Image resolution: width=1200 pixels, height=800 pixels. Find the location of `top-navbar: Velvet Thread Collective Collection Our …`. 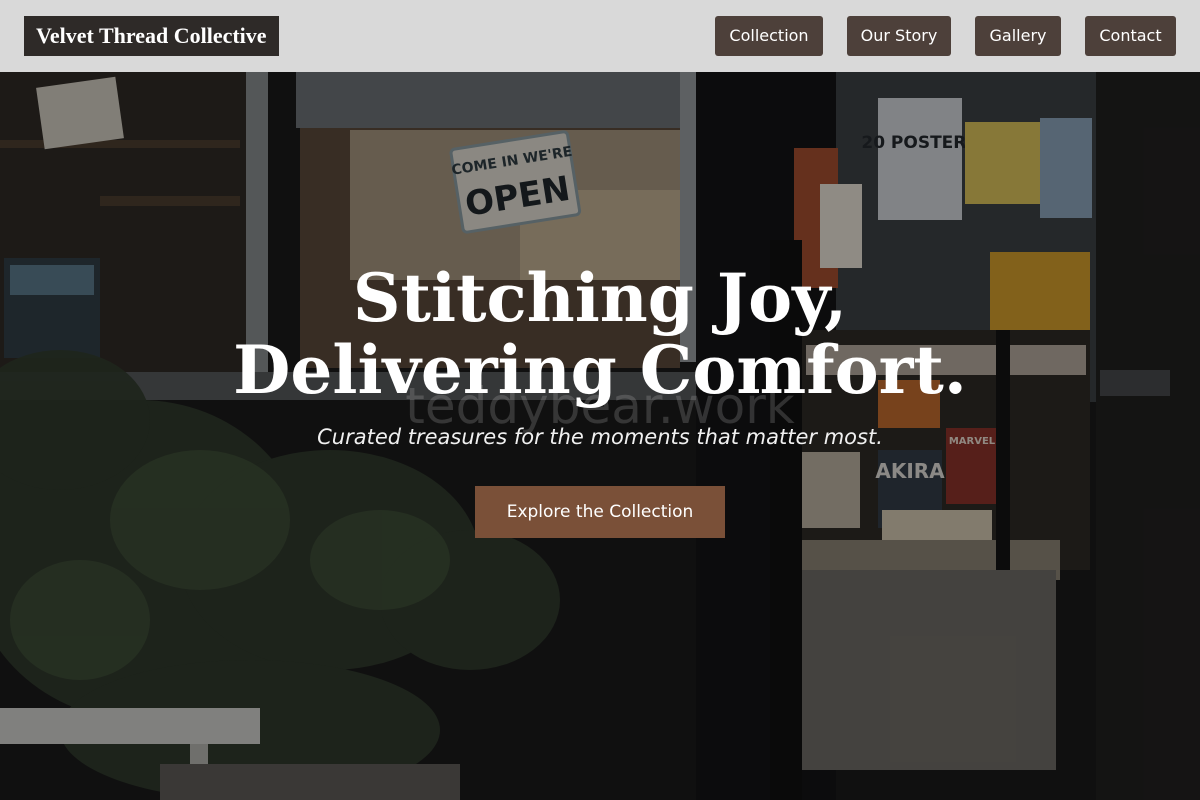

top-navbar: Velvet Thread Collective Collection Our … is located at coordinates (600, 36).